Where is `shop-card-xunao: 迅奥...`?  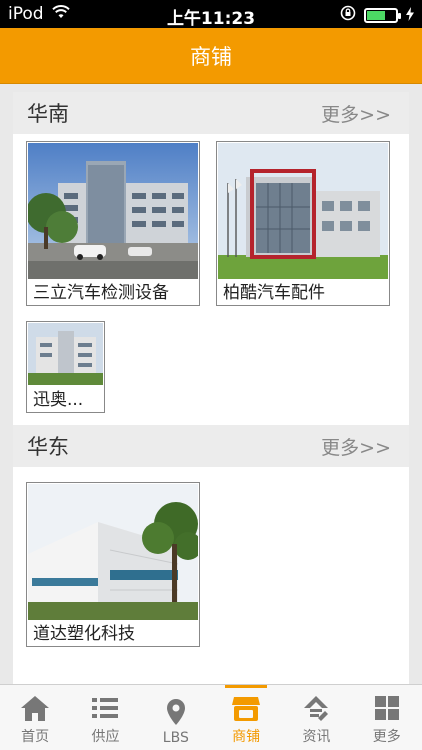 shop-card-xunao: 迅奥... is located at coordinates (65, 367).